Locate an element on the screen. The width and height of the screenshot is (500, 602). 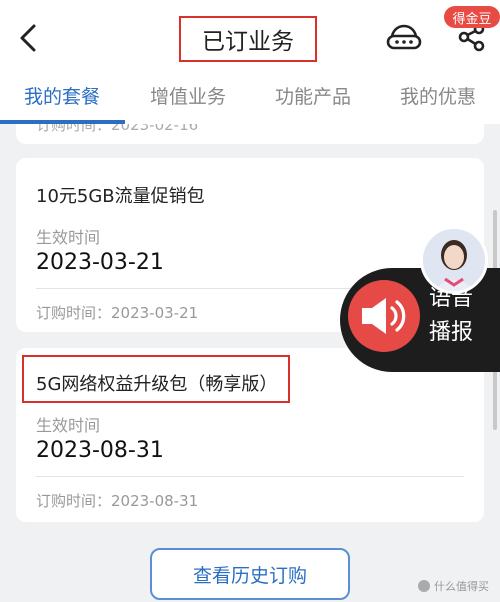
top-bar: 已订业务 得金豆 is located at coordinates (250, 36).